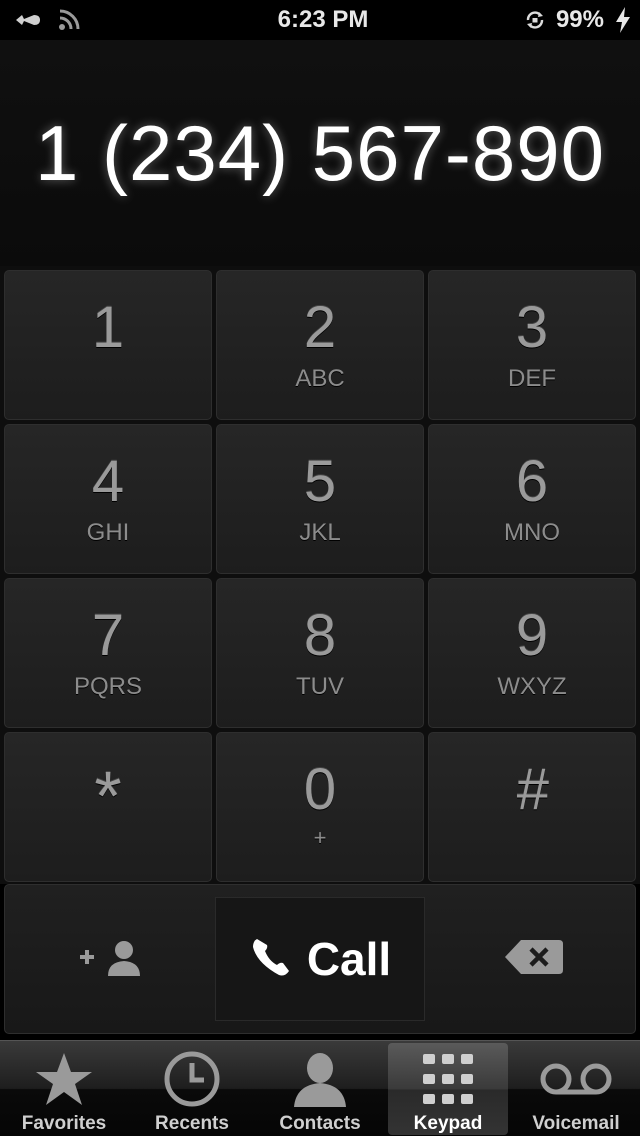 Image resolution: width=640 pixels, height=1136 pixels. Describe the element at coordinates (576, 1123) in the screenshot. I see `tab-label: Voicemail` at that location.